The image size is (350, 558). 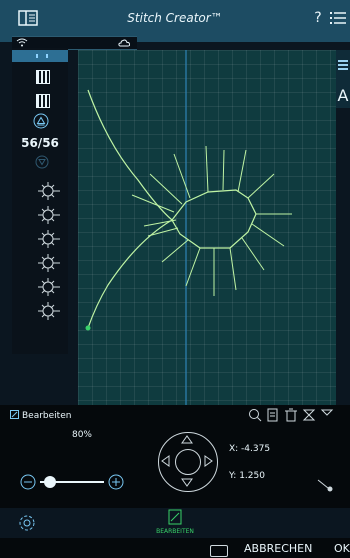 I want to click on stitch-counter: 56/56, so click(x=40, y=143).